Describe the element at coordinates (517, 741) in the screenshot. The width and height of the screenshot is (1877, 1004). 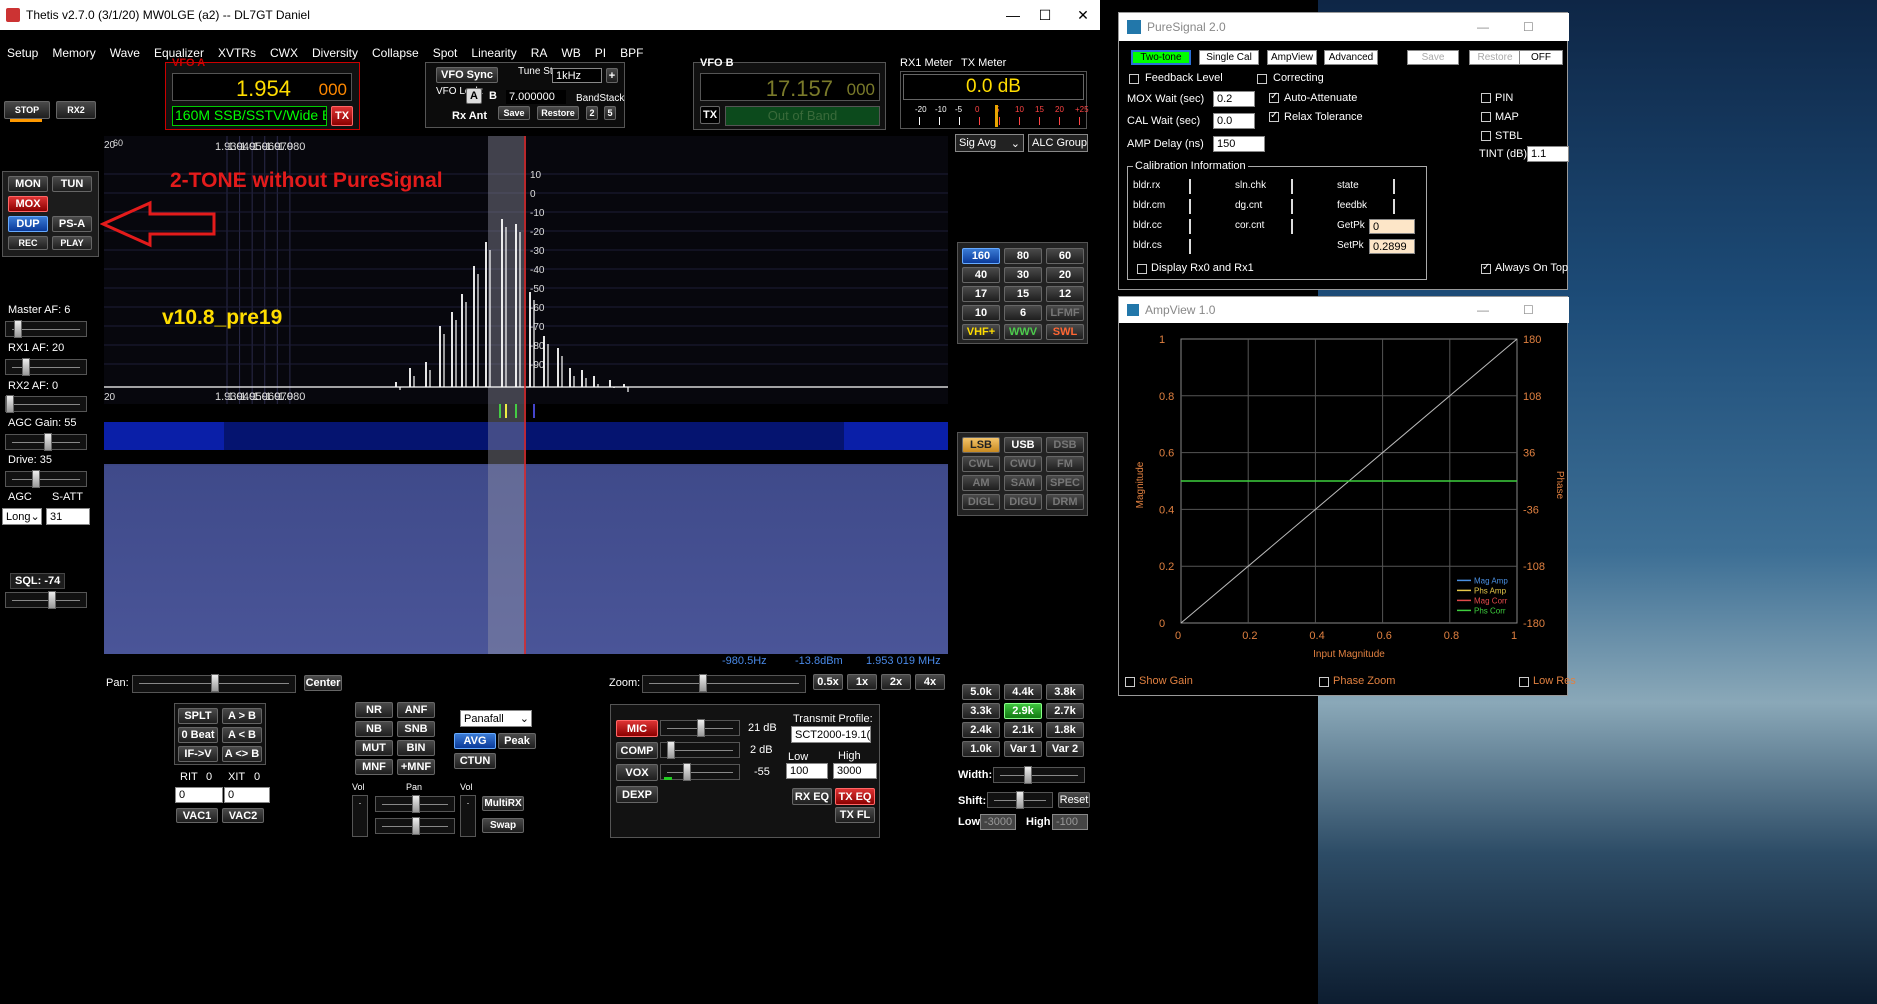
I see `peak-button: Peak` at that location.